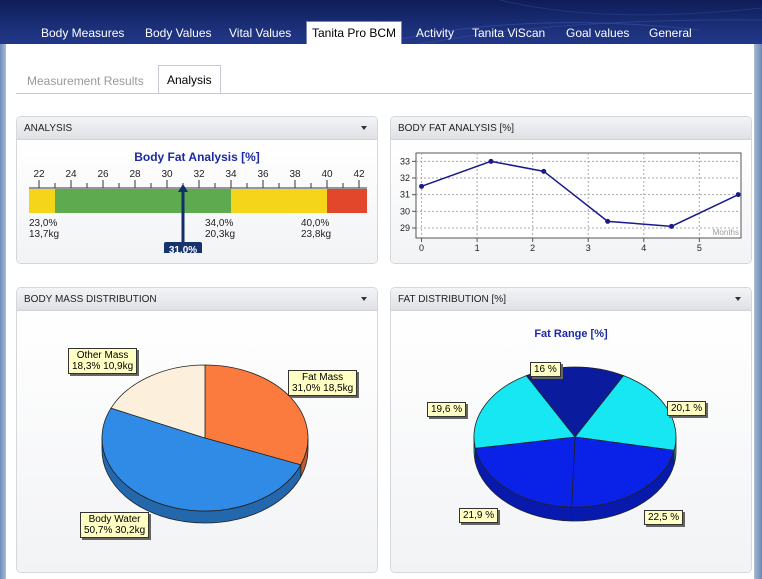 This screenshot has width=762, height=579. I want to click on gauge-tick-label: 34, so click(231, 174).